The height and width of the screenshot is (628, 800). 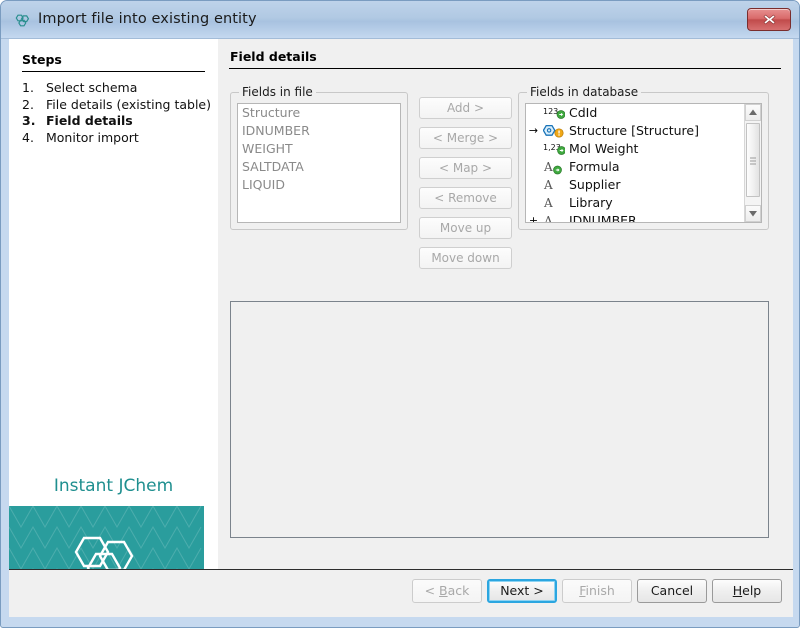 What do you see at coordinates (583, 112) in the screenshot?
I see `field-name: CdId` at bounding box center [583, 112].